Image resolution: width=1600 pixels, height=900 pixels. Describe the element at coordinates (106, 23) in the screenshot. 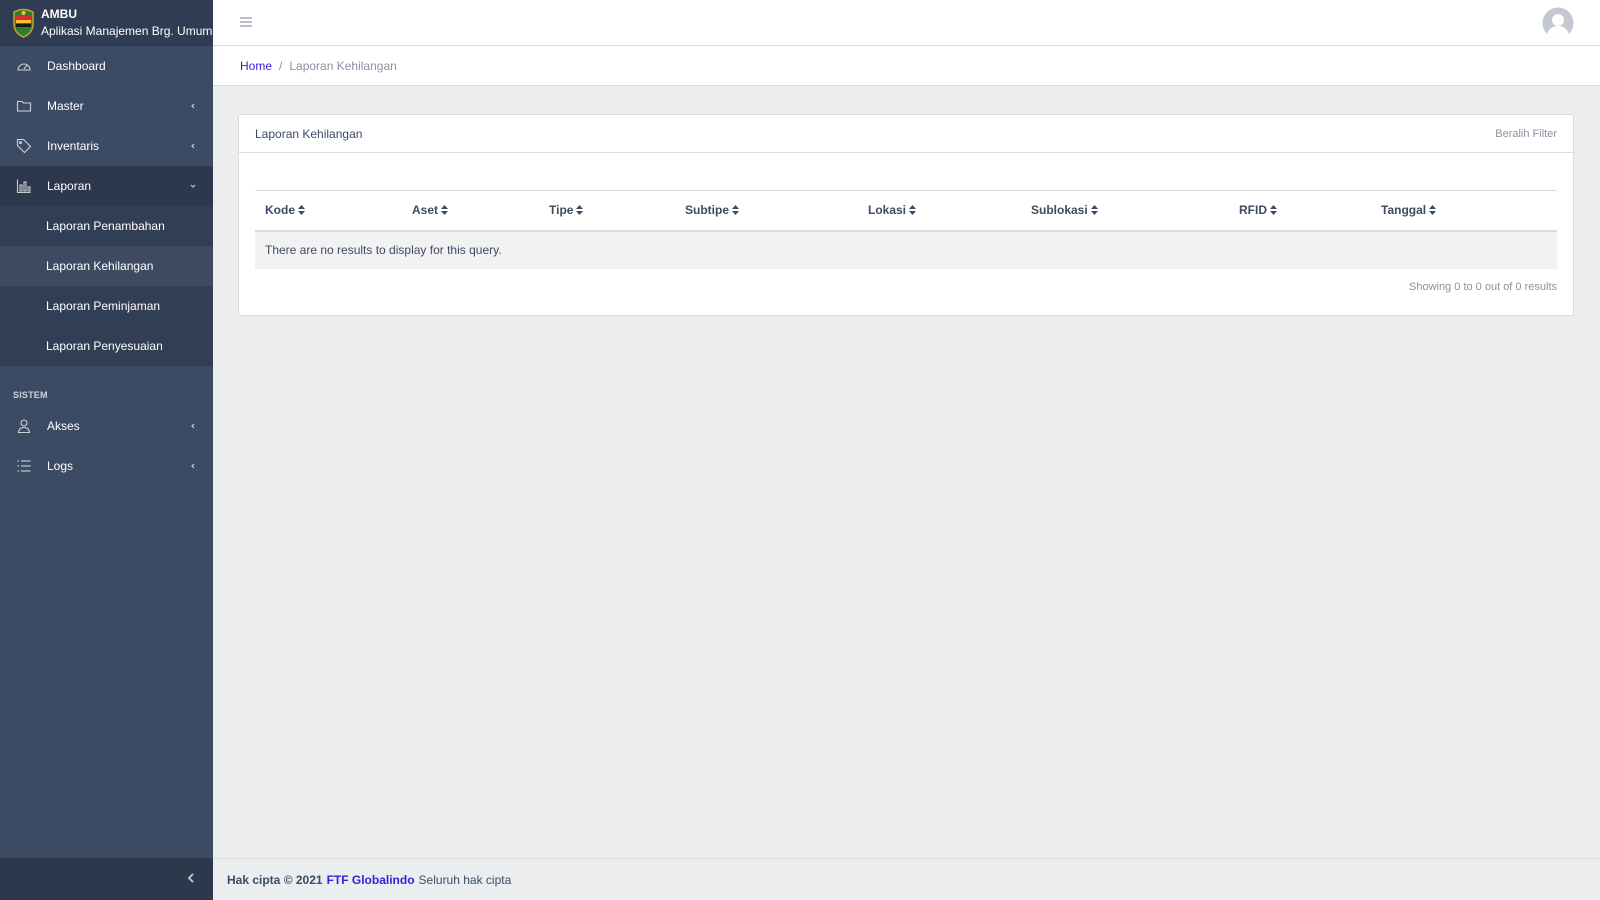

I see `brand: AMBU Aplikasi Manajemen Brg. Umum` at that location.